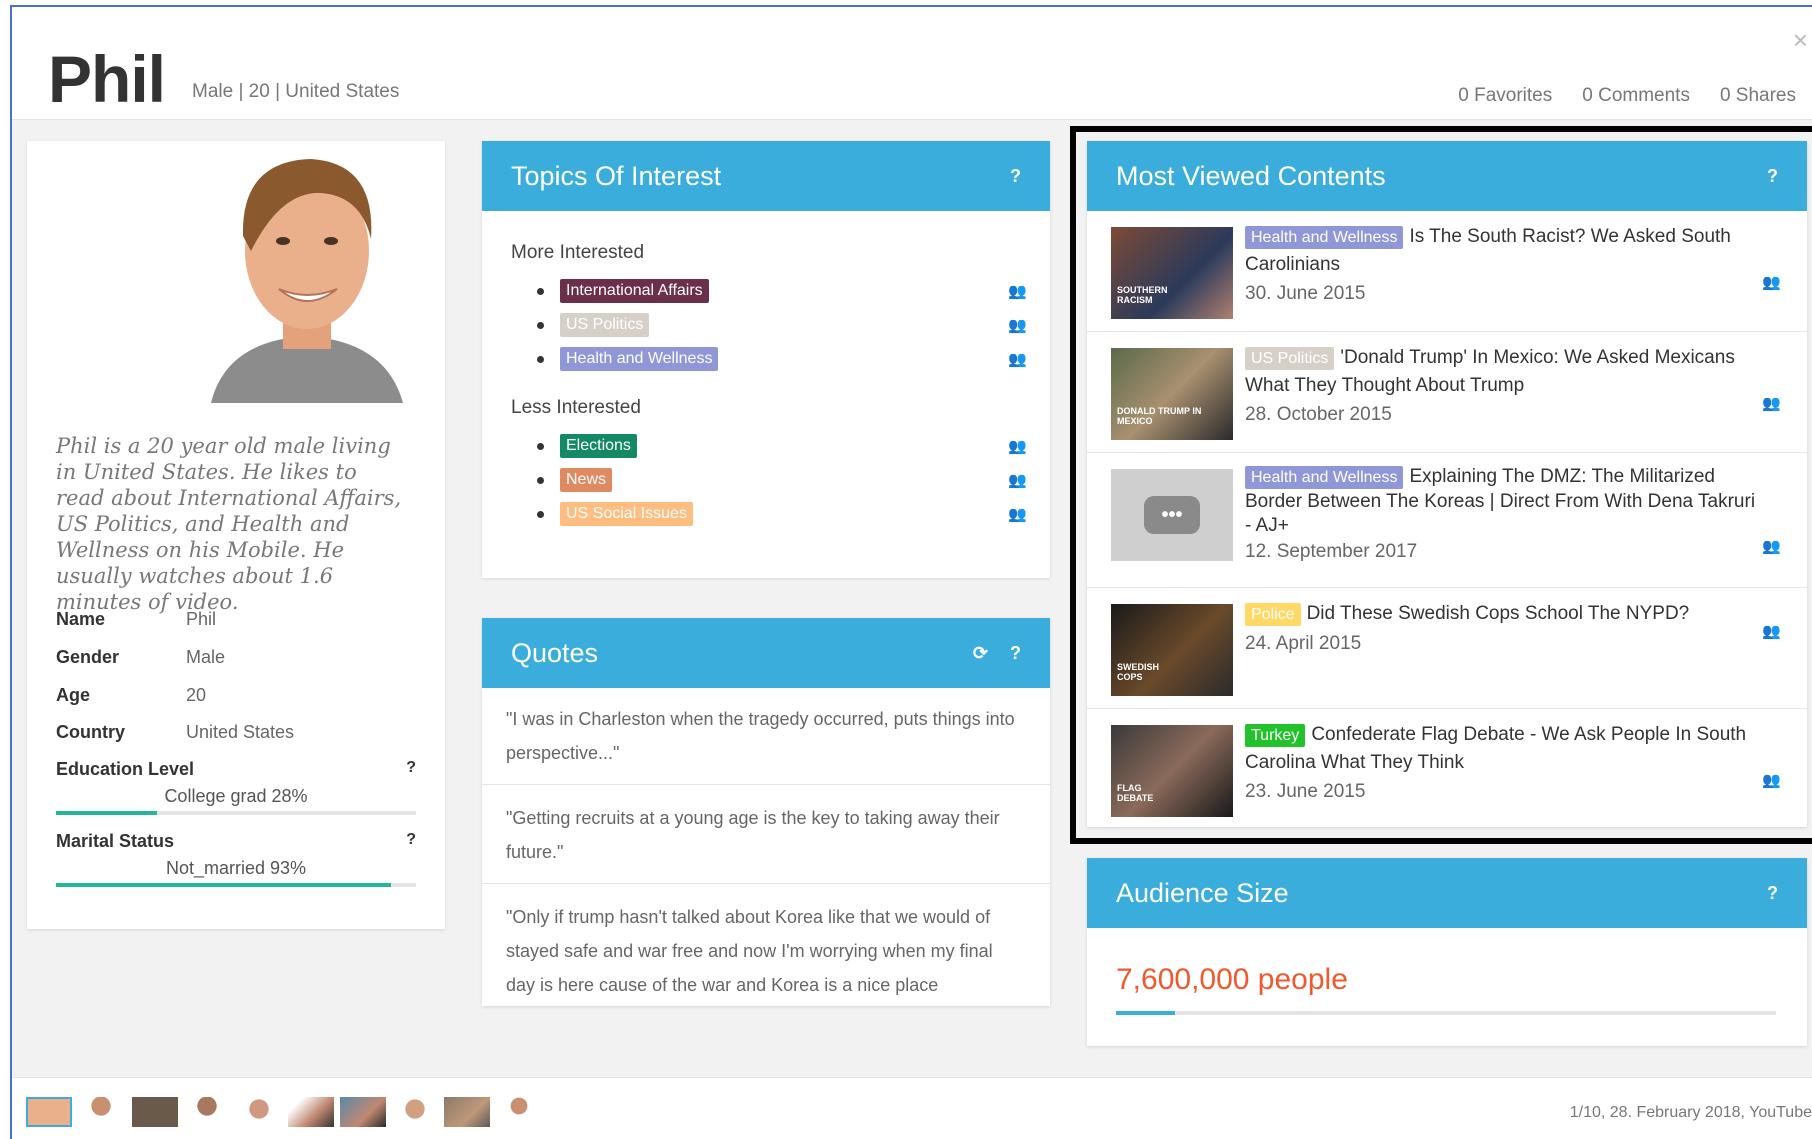 This screenshot has height=1139, width=1812. Describe the element at coordinates (634, 291) in the screenshot. I see `topic-tag: International Affairs` at that location.